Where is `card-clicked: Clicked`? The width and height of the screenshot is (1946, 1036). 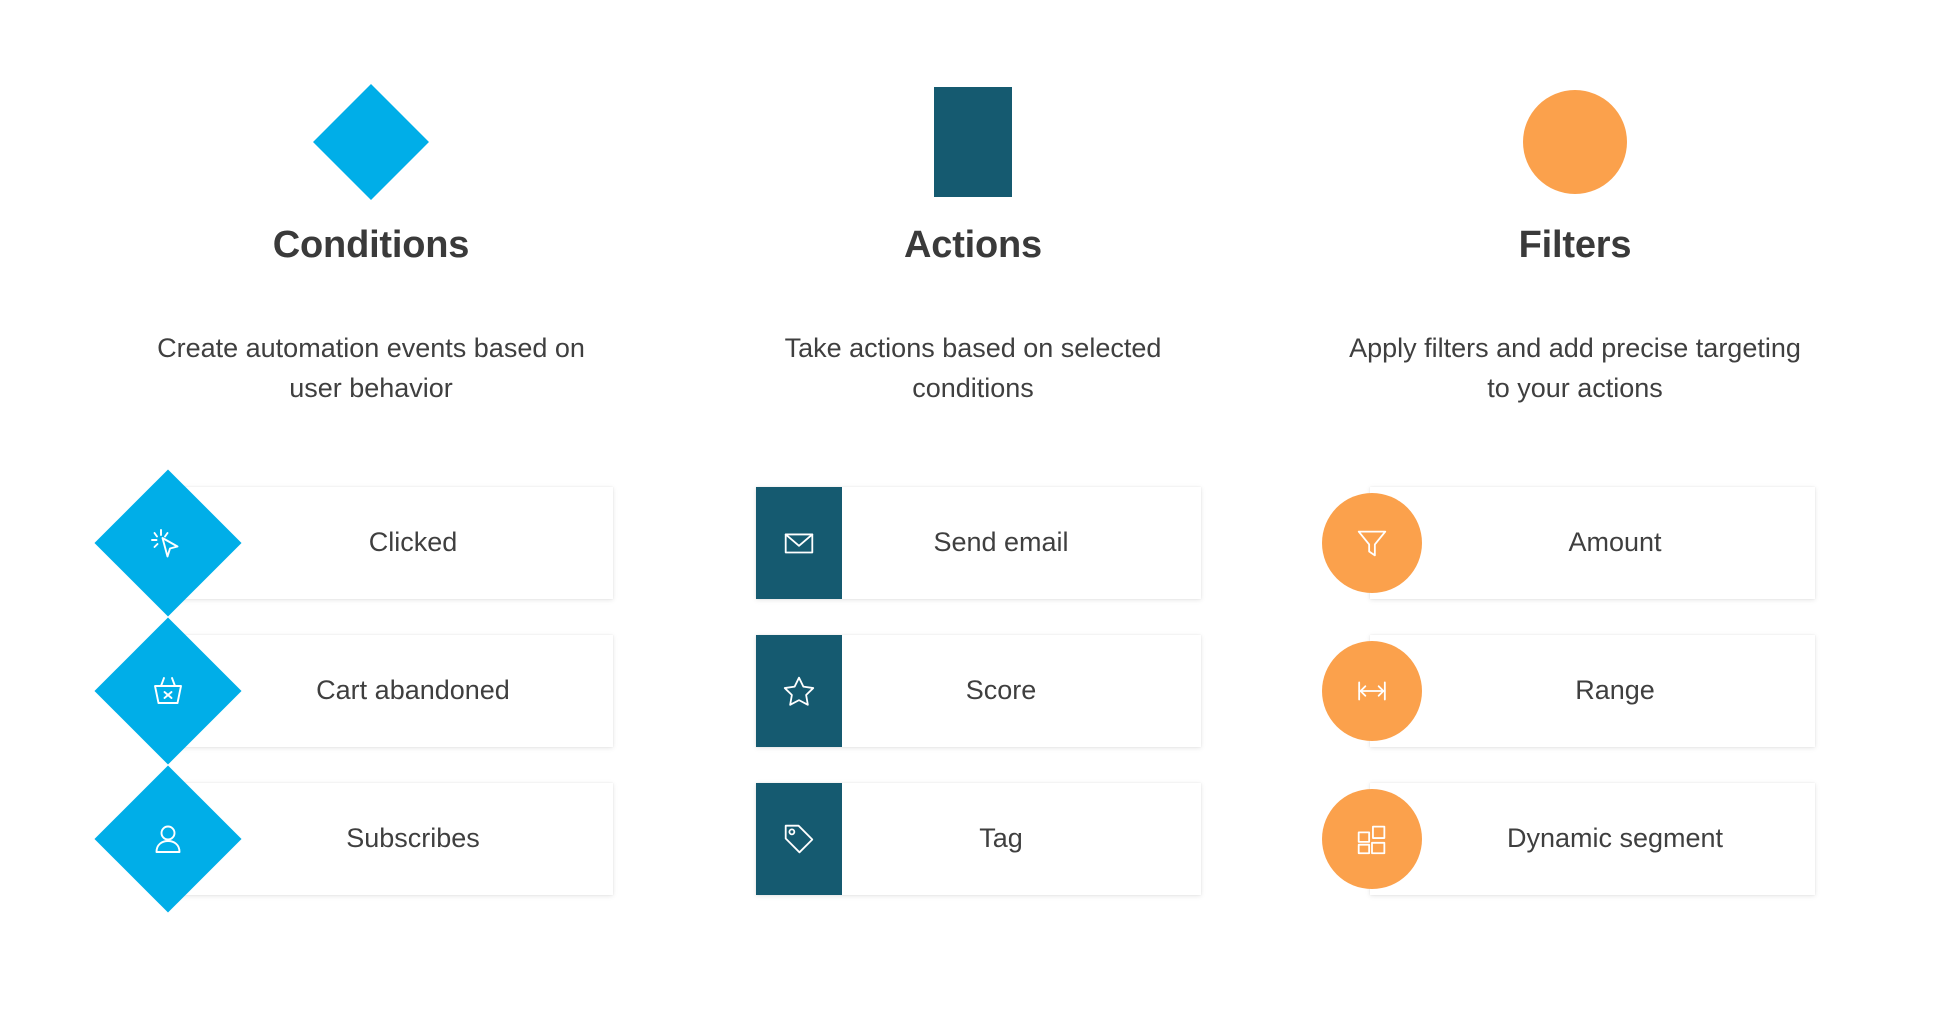 card-clicked: Clicked is located at coordinates (353, 543).